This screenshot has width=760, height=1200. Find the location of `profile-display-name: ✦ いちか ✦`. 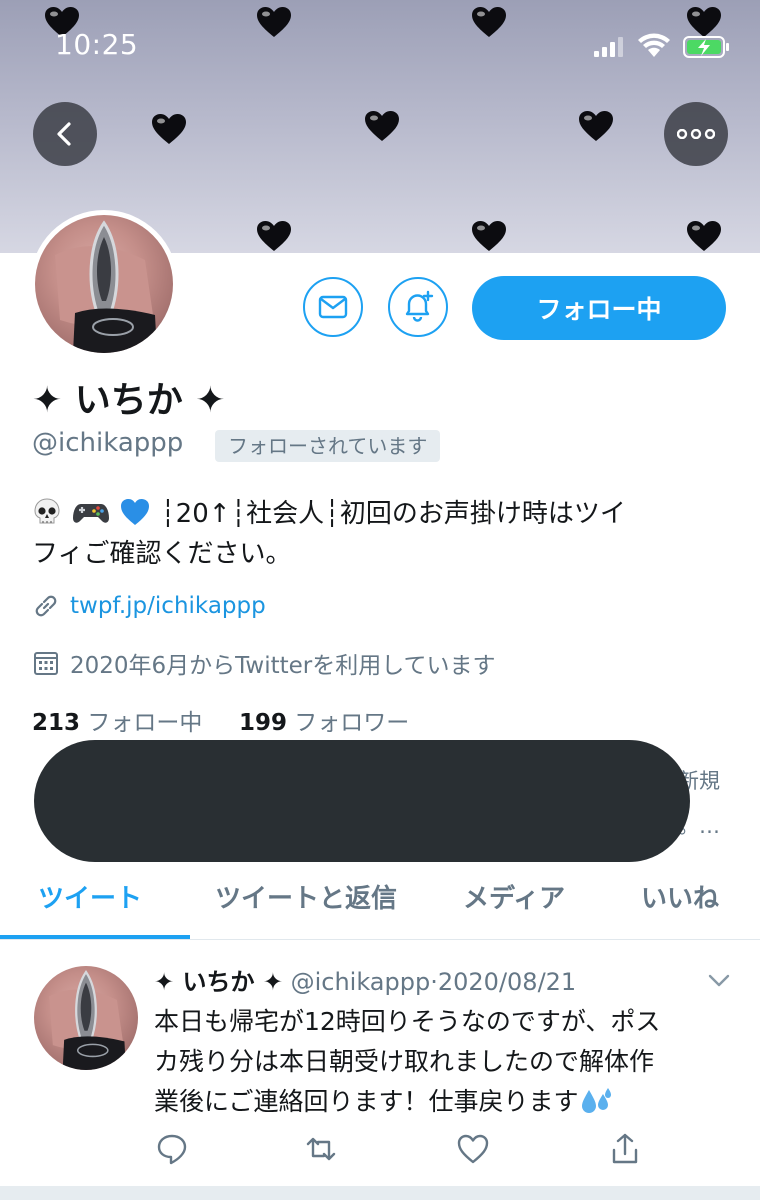

profile-display-name: ✦ いちか ✦ is located at coordinates (129, 400).